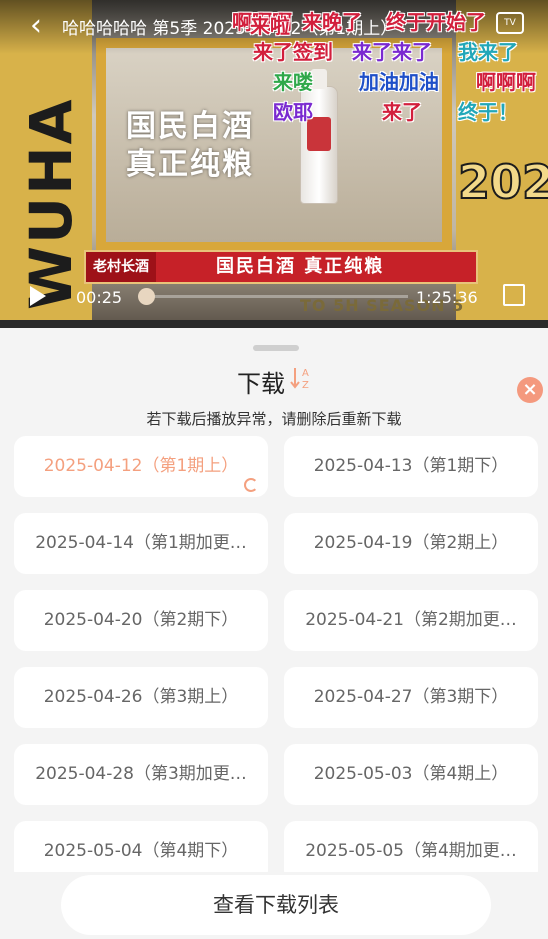 The width and height of the screenshot is (548, 939). I want to click on episode-label: 2025-04-27（第3期下）, so click(411, 697).